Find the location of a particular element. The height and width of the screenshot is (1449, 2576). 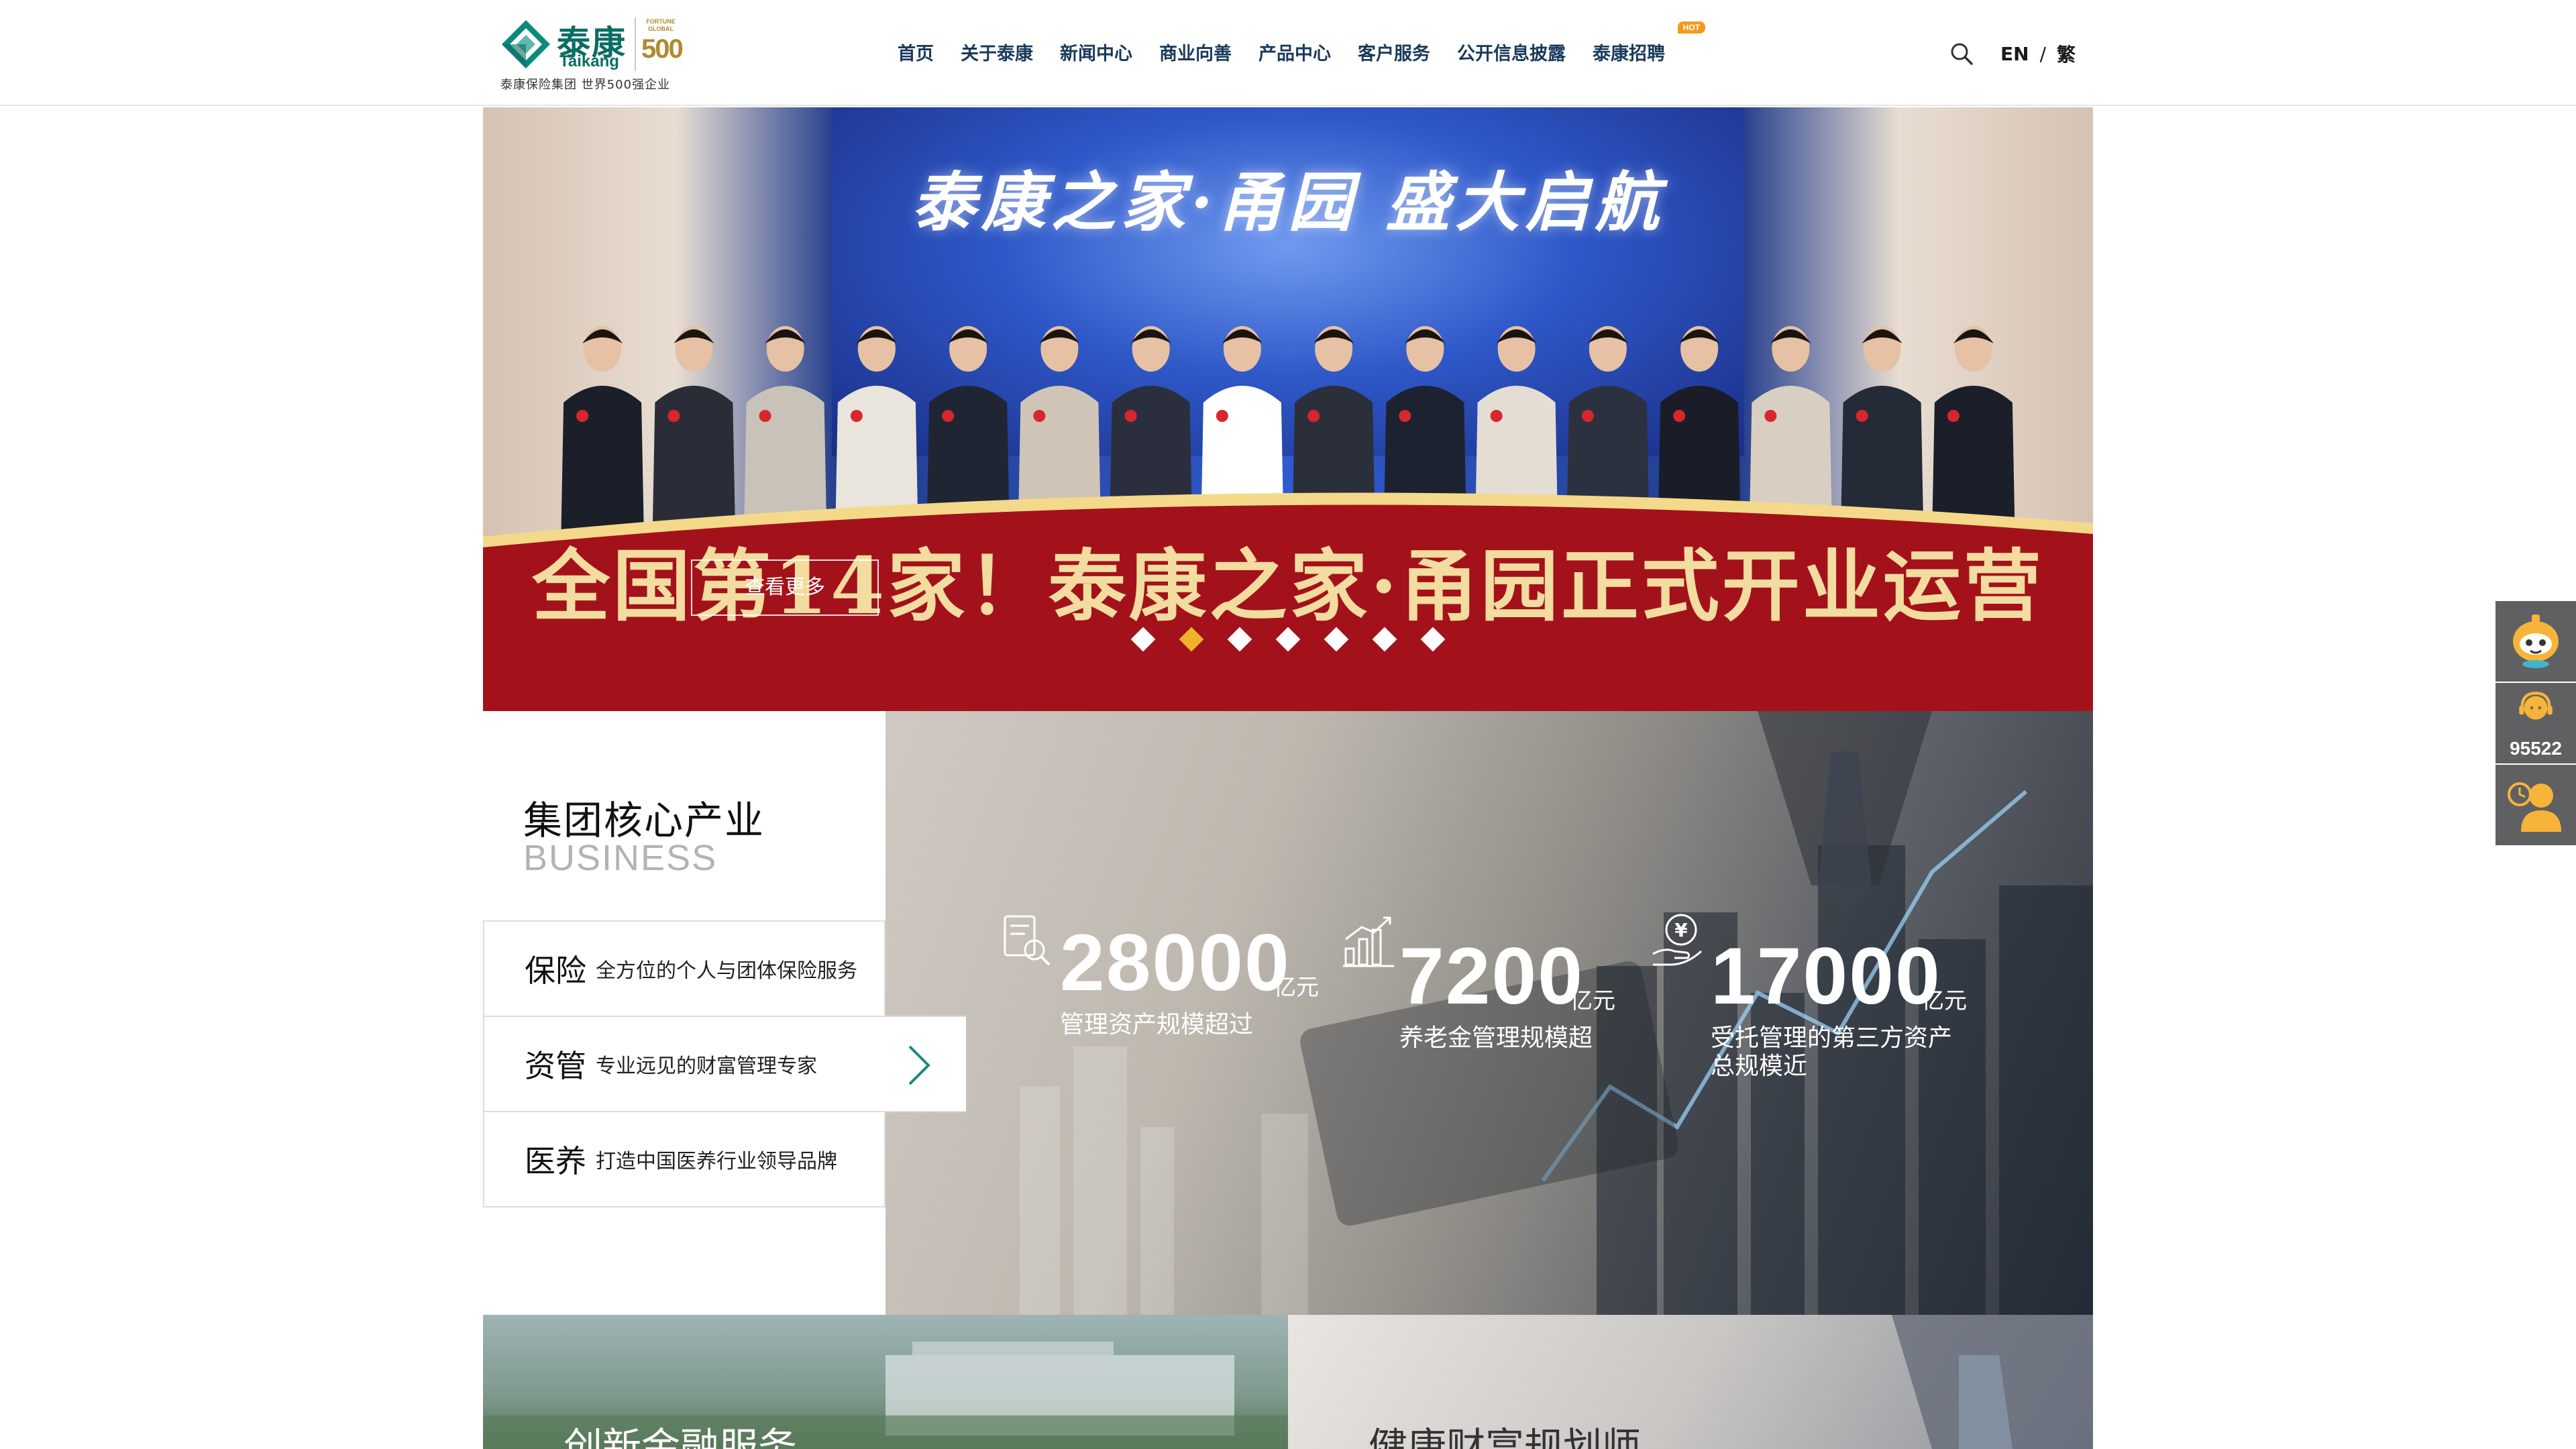

stat-label: 养老金管理规模超 is located at coordinates (1496, 1038).